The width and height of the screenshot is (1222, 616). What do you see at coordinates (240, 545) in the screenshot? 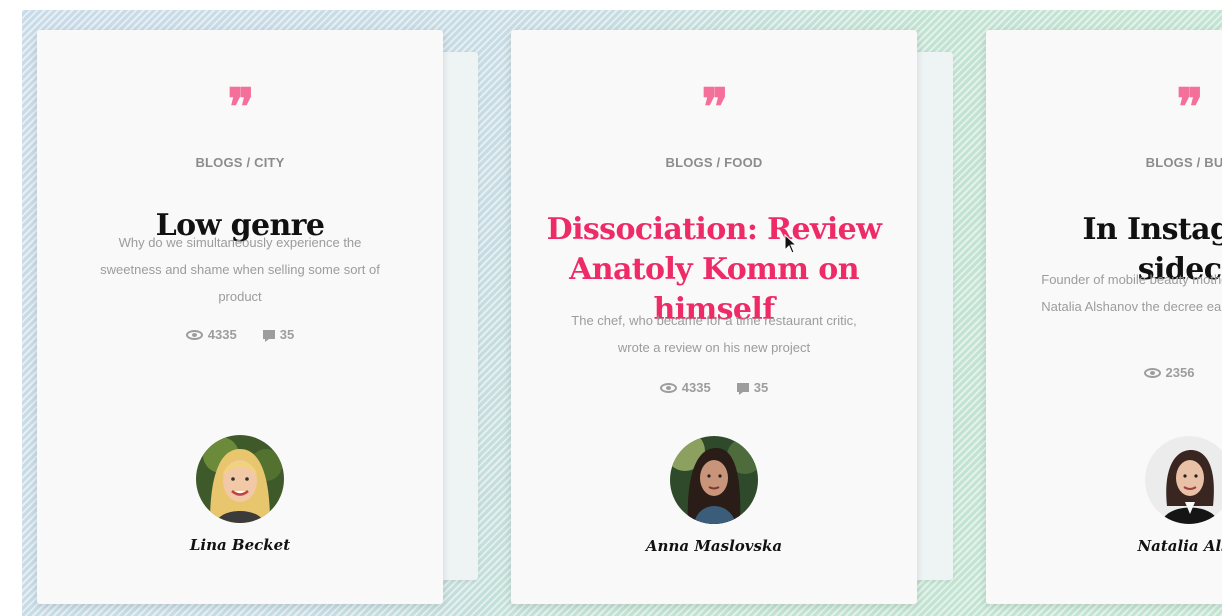
I see `author-name: Lina Becket` at bounding box center [240, 545].